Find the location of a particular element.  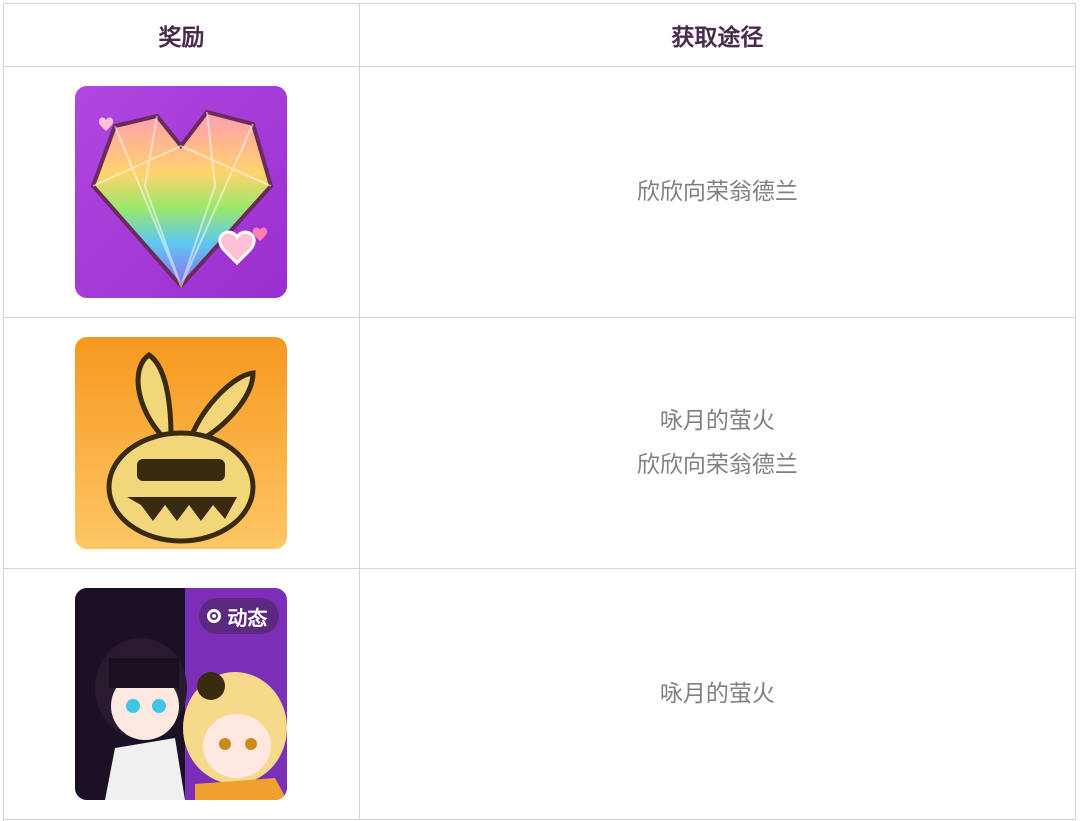

chibi-characters-avatar-icon: 动态 is located at coordinates (181, 694).